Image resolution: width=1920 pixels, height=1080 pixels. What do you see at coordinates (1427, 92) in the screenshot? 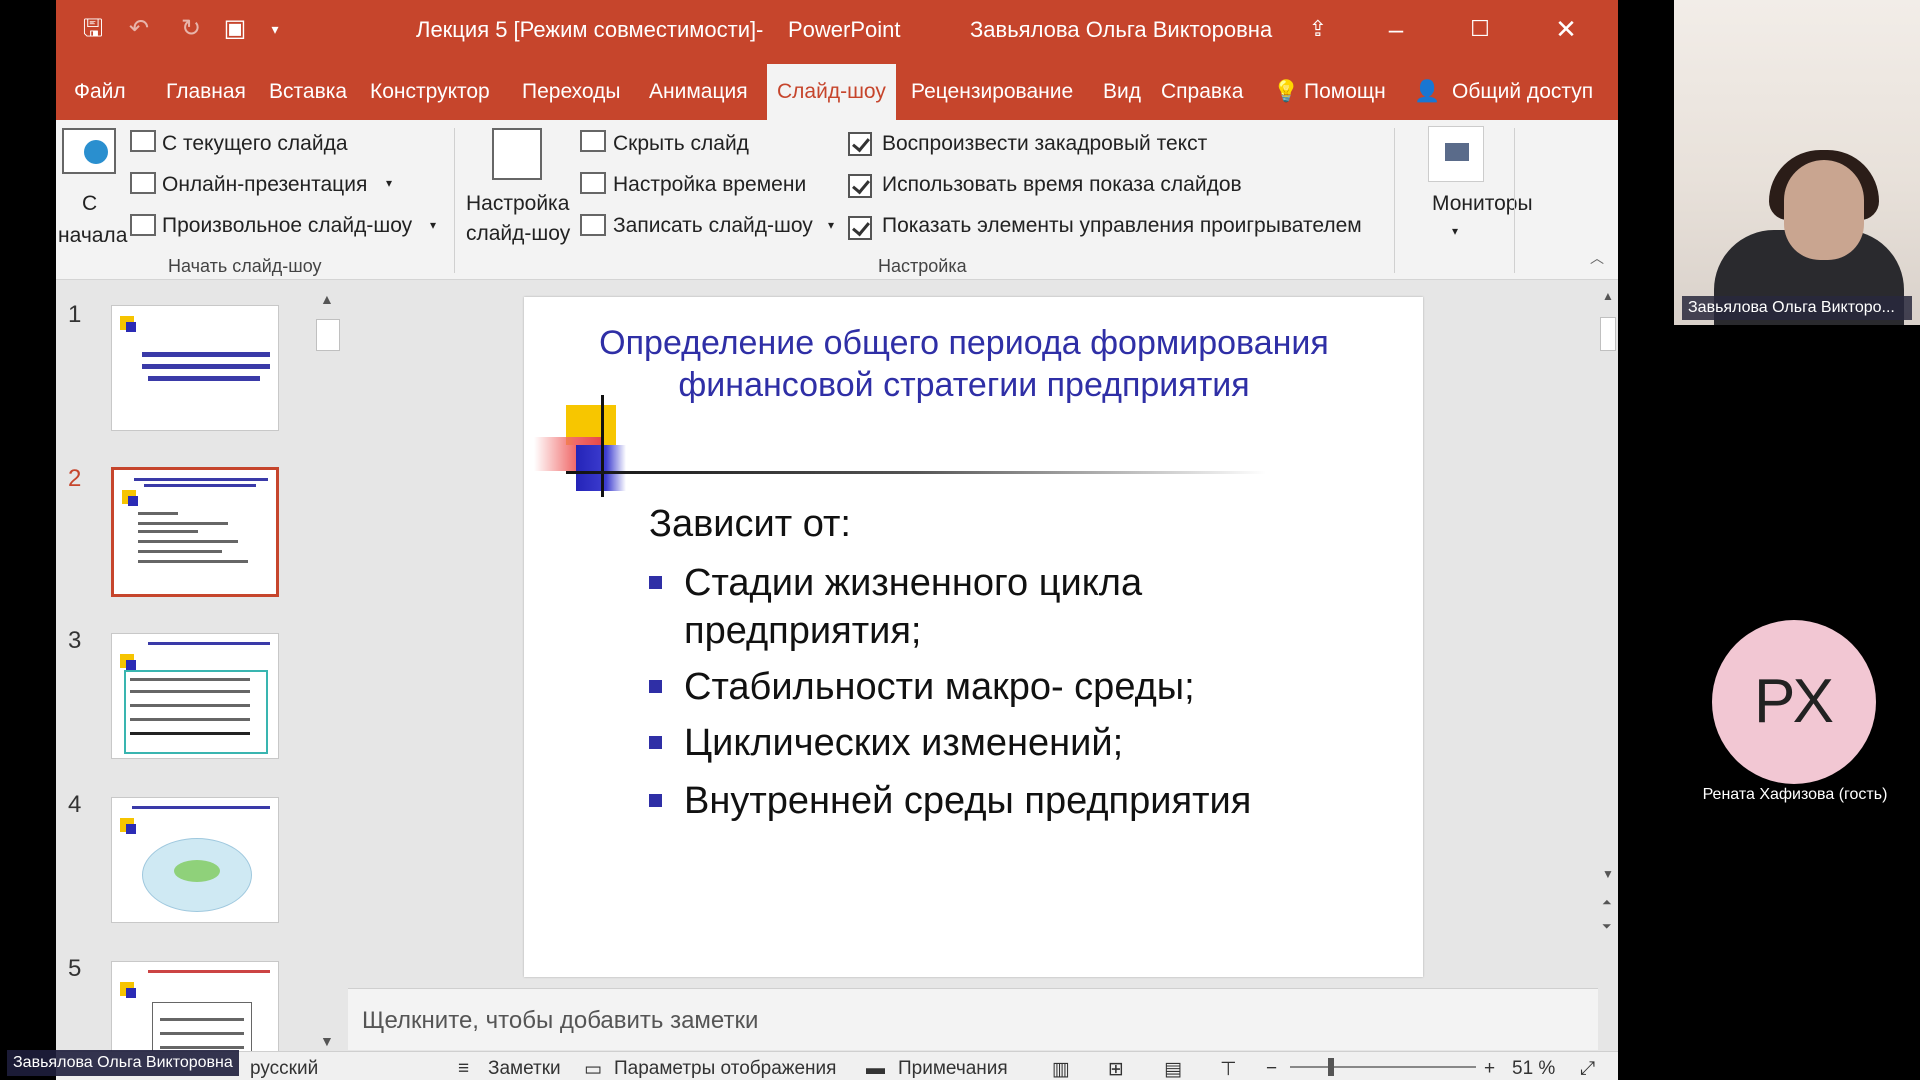
I see `person-icon: 👤` at bounding box center [1427, 92].